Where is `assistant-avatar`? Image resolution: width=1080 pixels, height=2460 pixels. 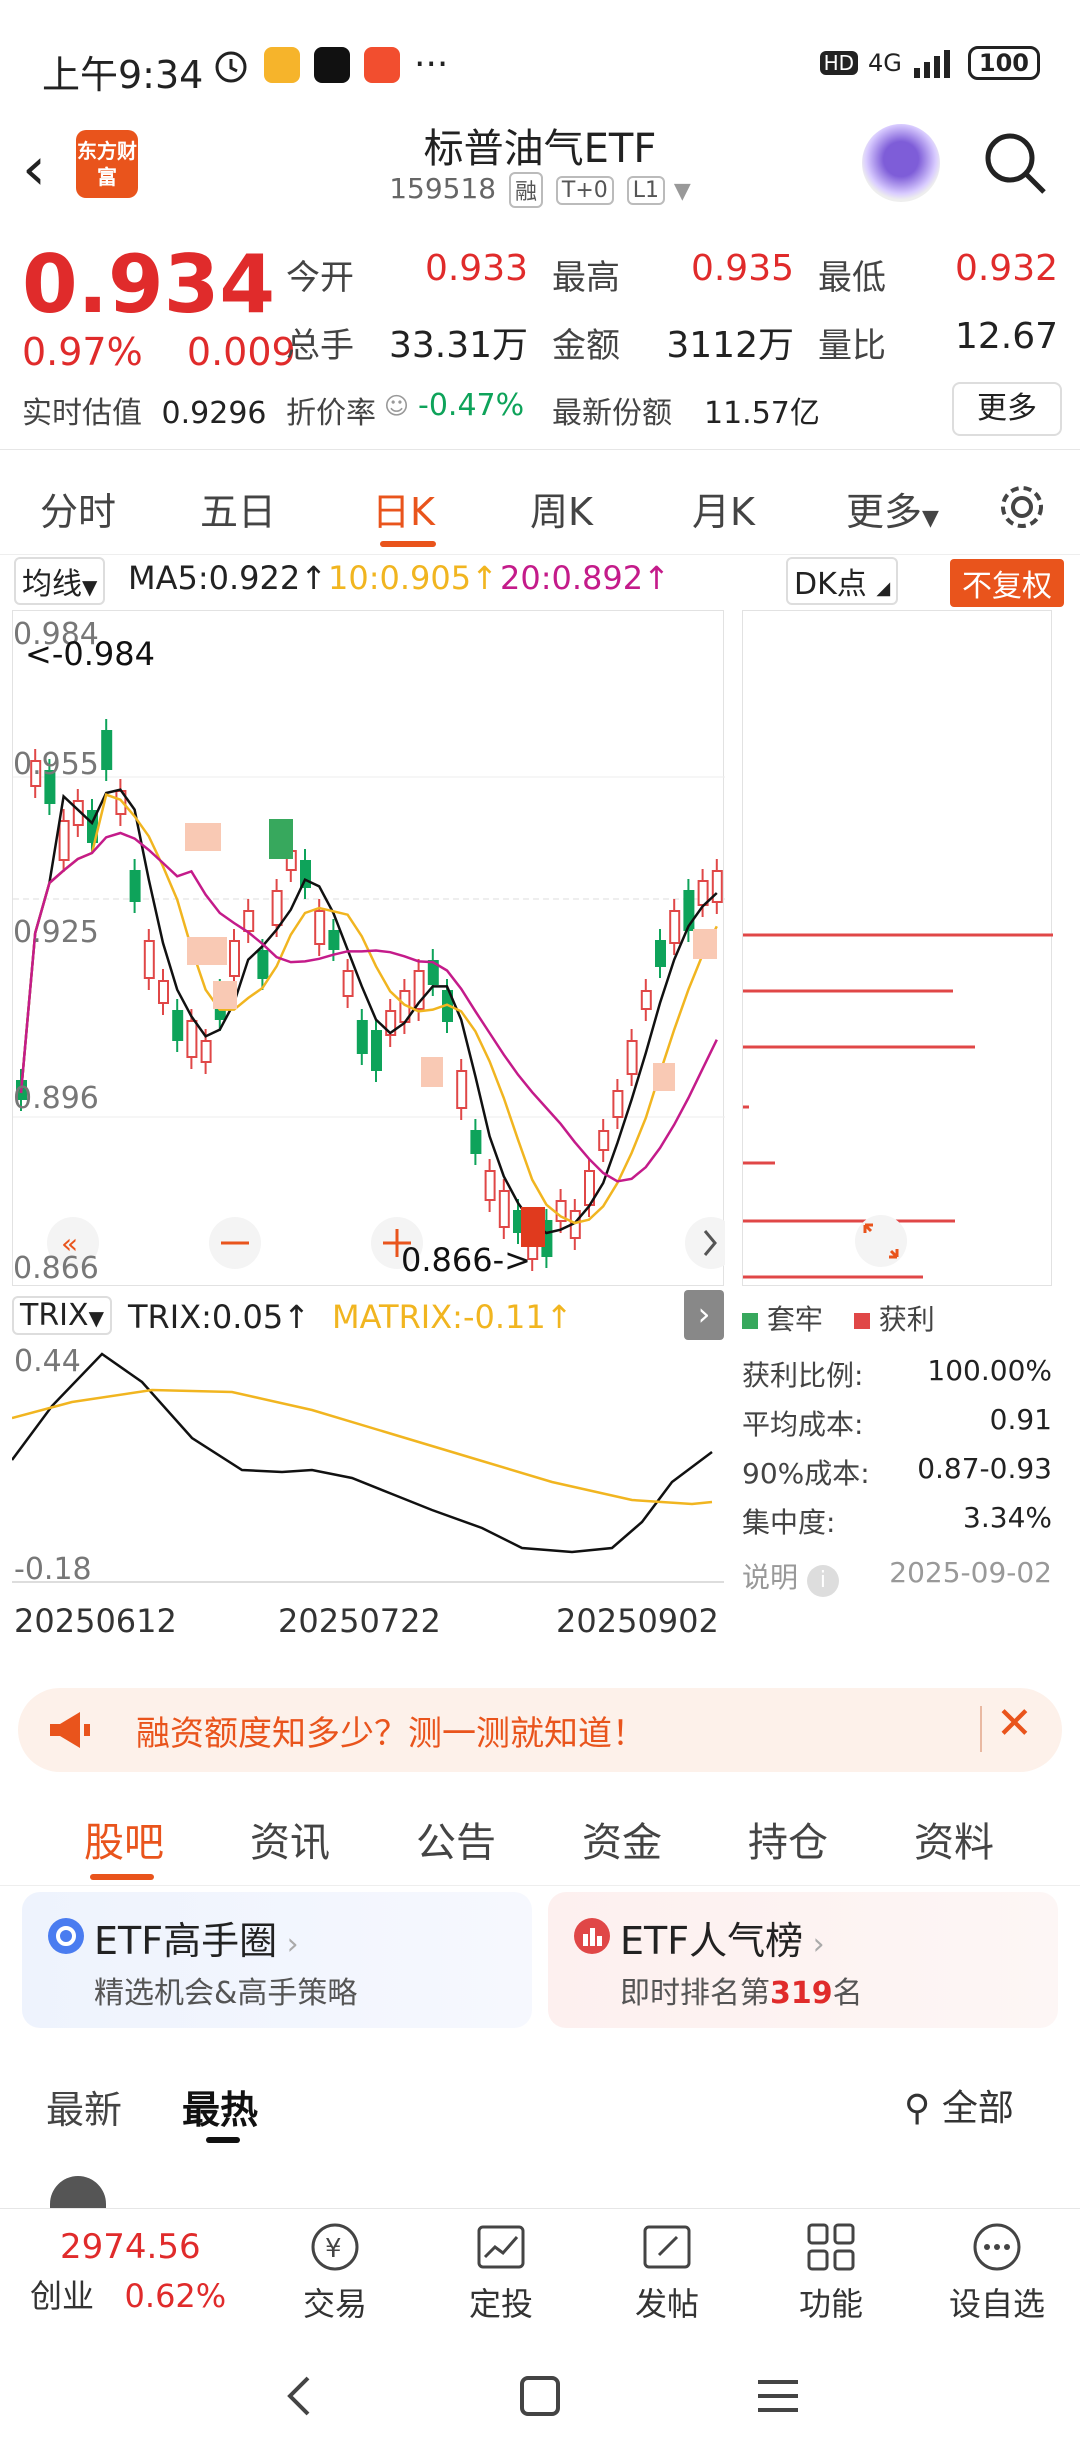 assistant-avatar is located at coordinates (901, 163).